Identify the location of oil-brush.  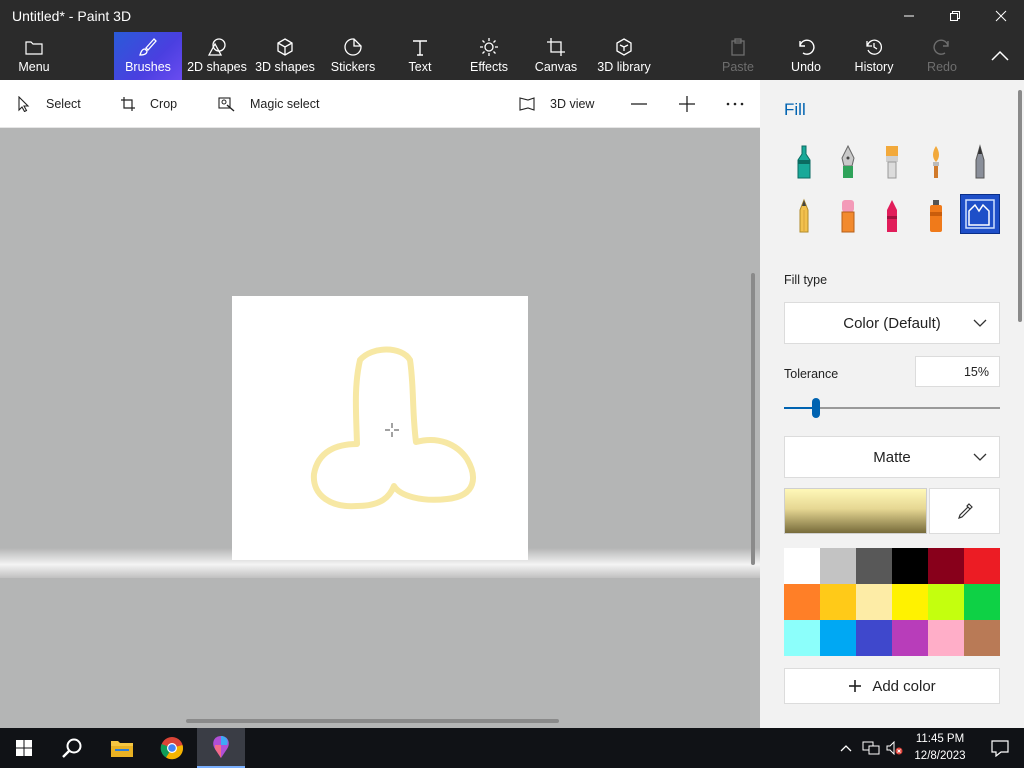
(892, 162).